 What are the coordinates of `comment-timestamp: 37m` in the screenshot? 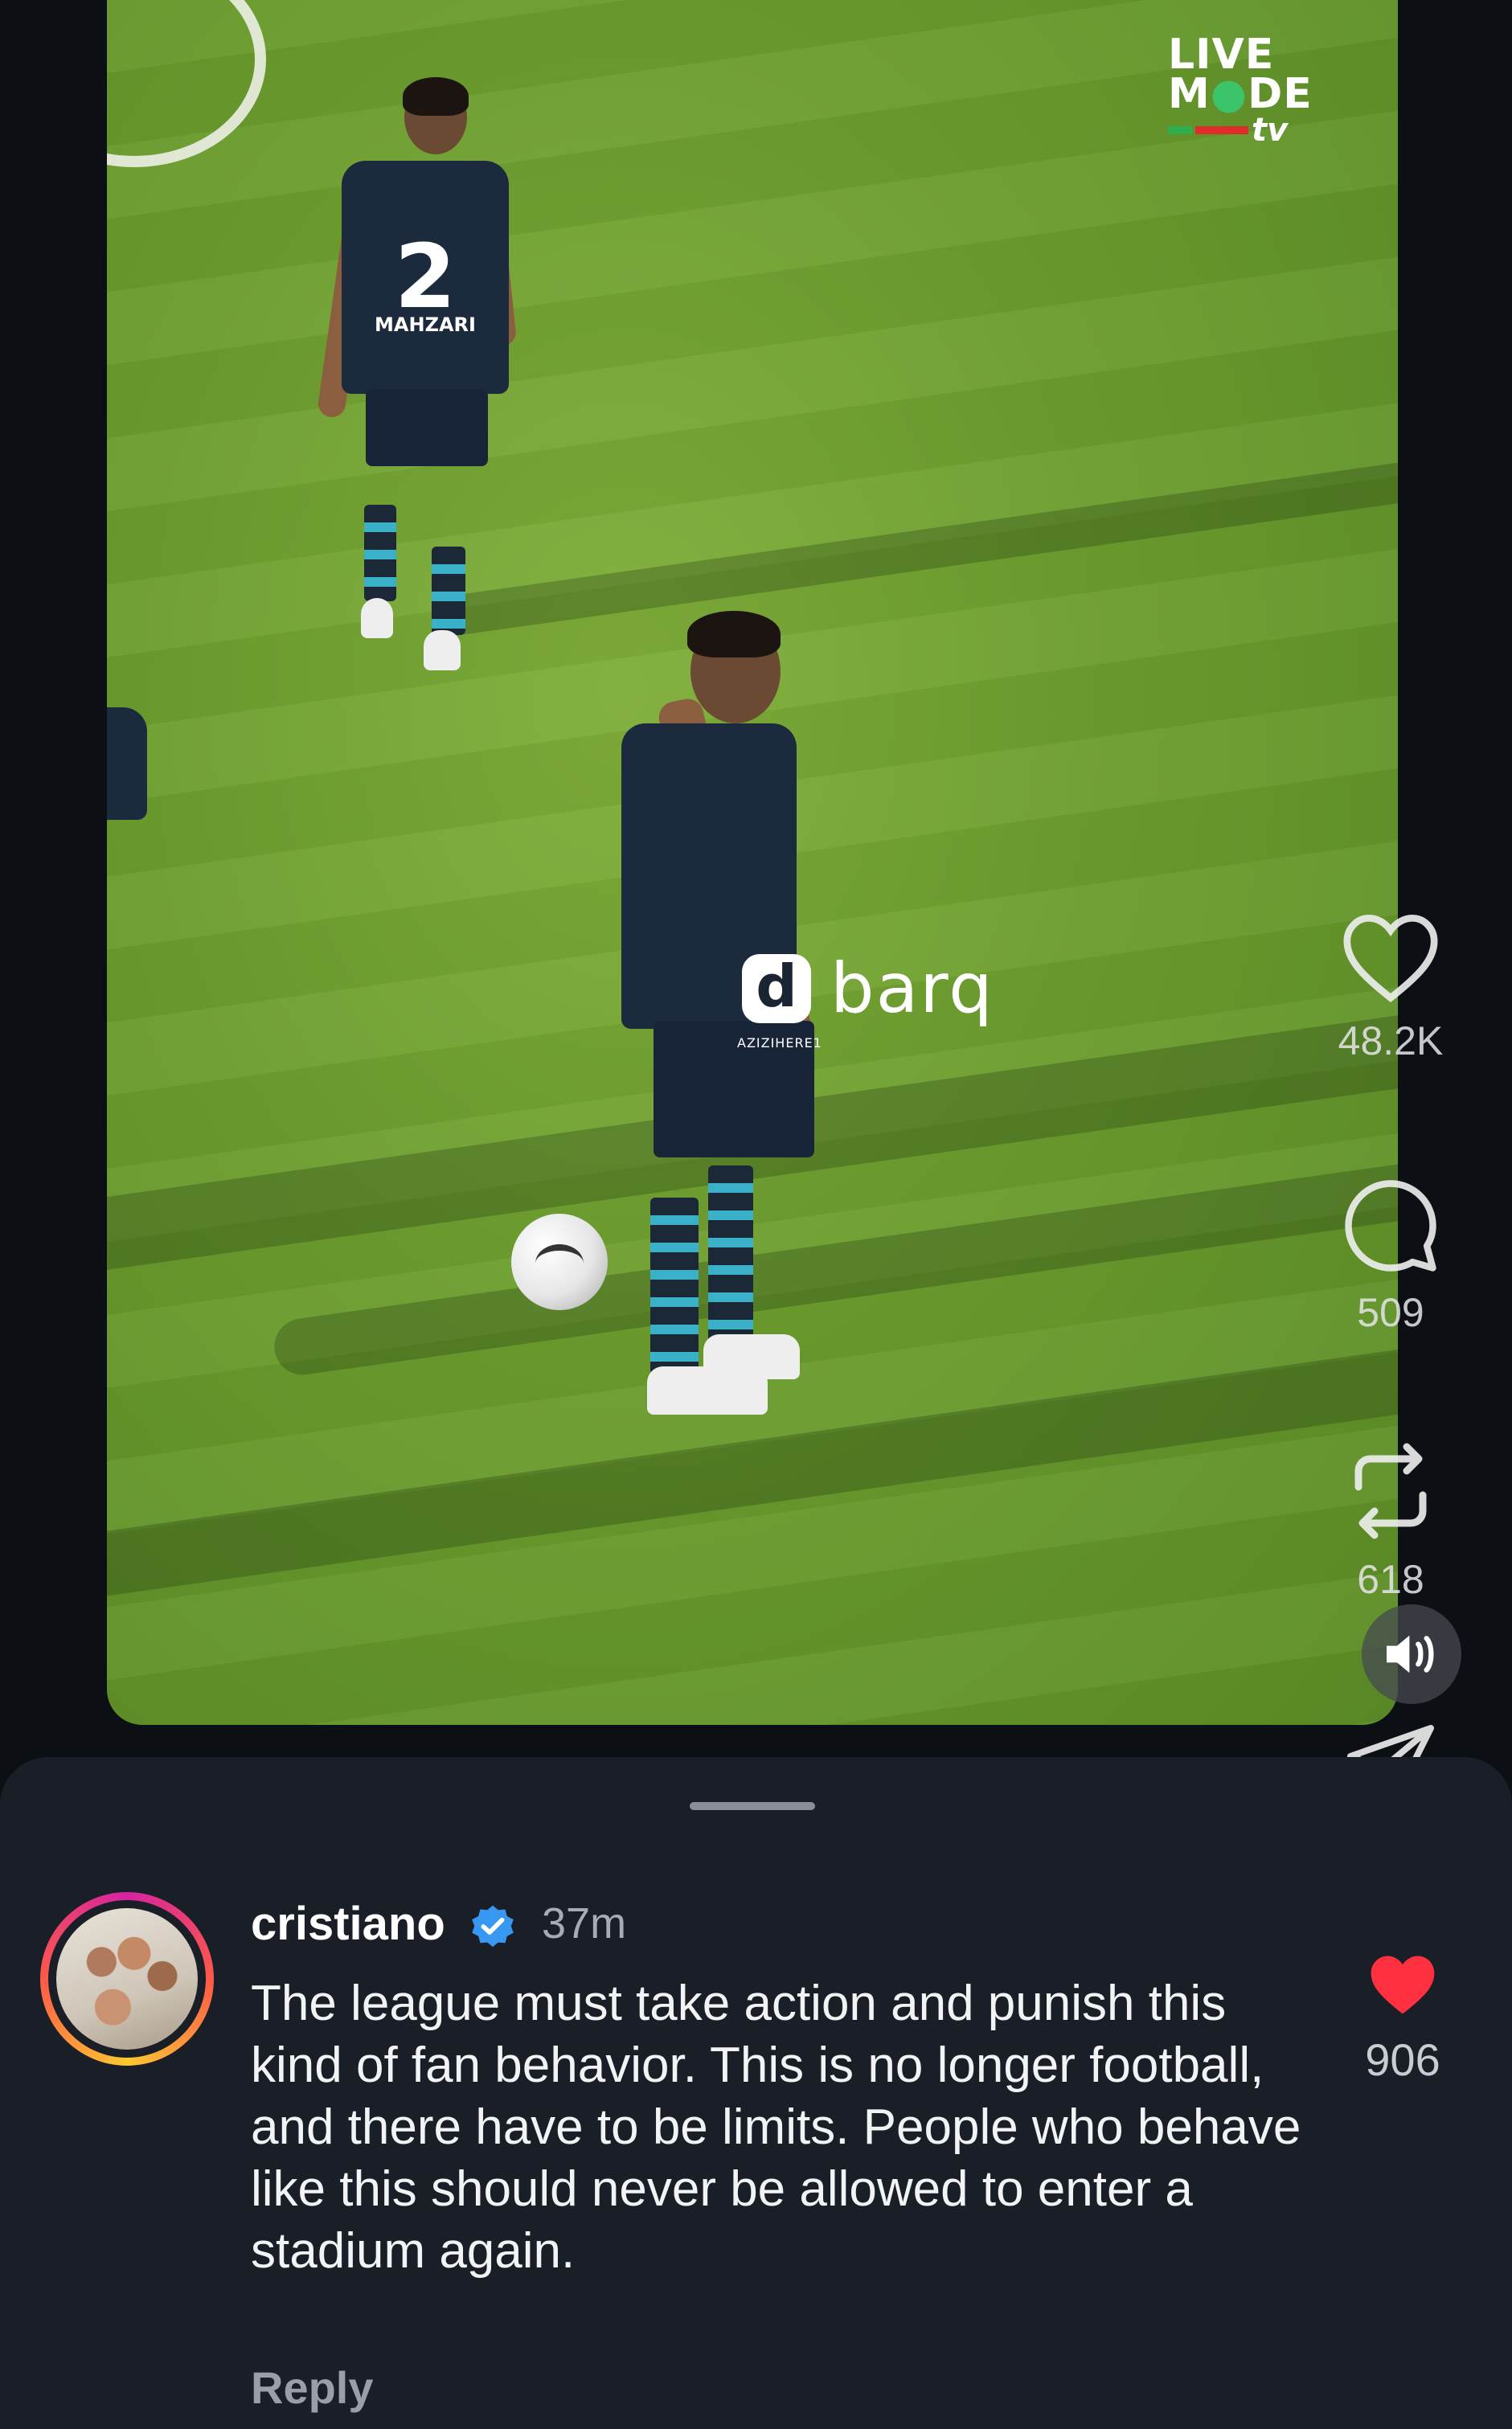 It's located at (584, 1923).